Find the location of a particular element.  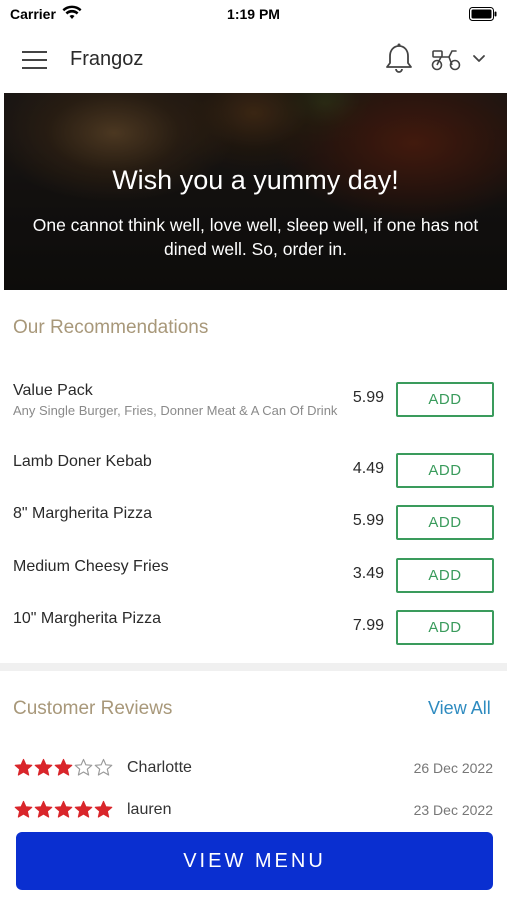

reviewer-name: Charlotte is located at coordinates (159, 767).